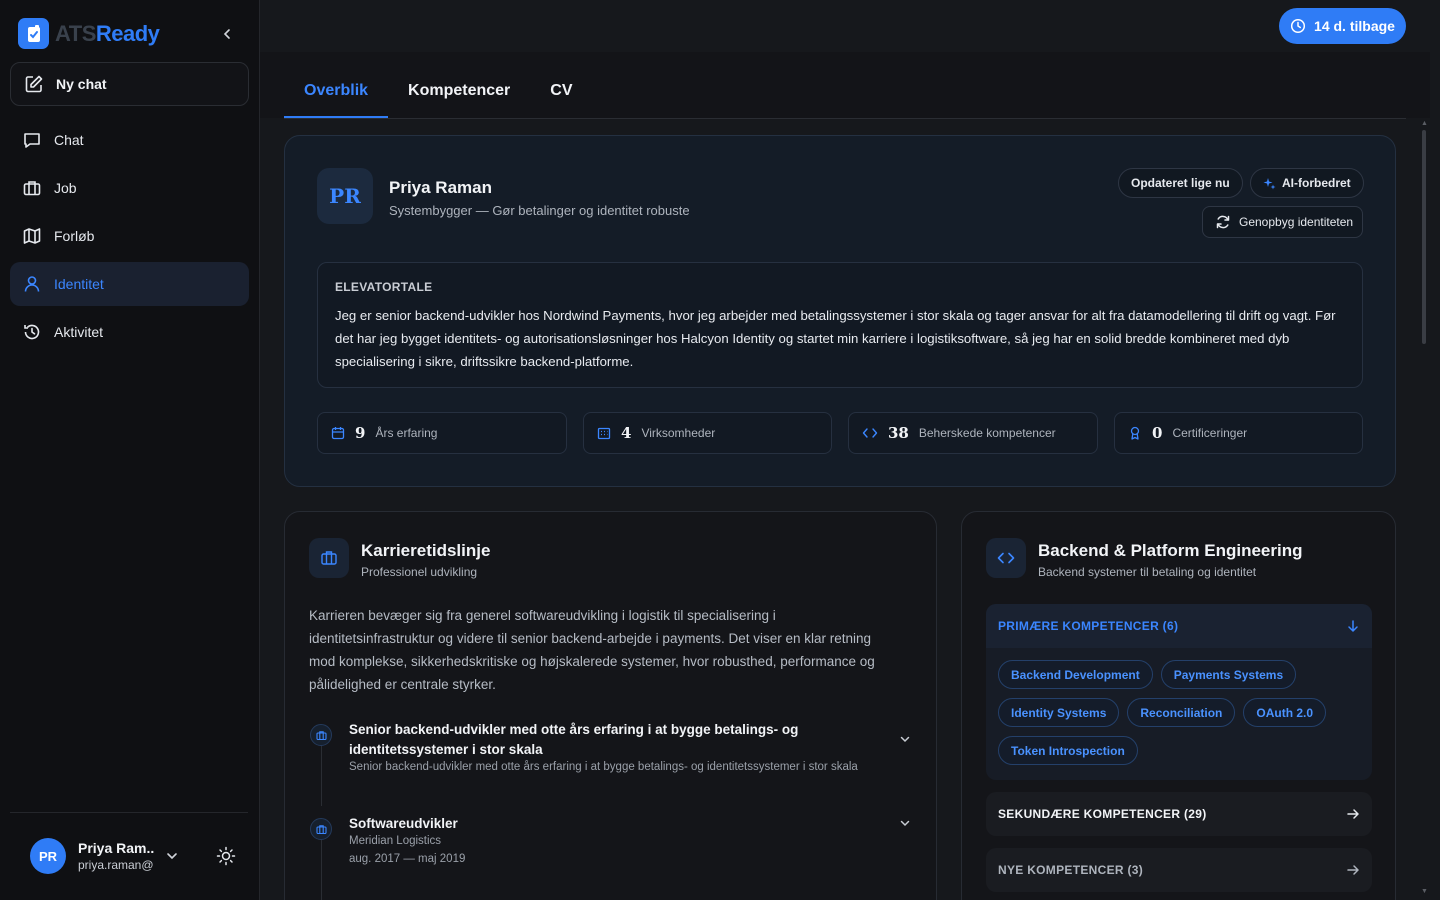 This screenshot has height=900, width=1440. Describe the element at coordinates (1298, 26) in the screenshot. I see `clock-icon` at that location.